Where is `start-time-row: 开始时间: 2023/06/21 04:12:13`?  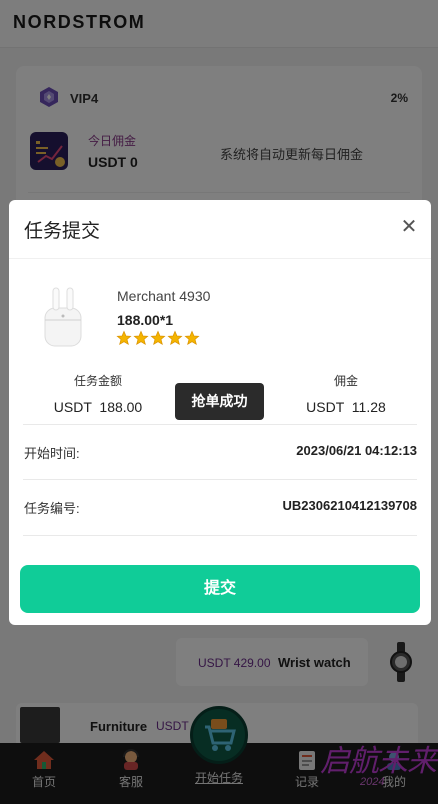 start-time-row: 开始时间: 2023/06/21 04:12:13 is located at coordinates (220, 452).